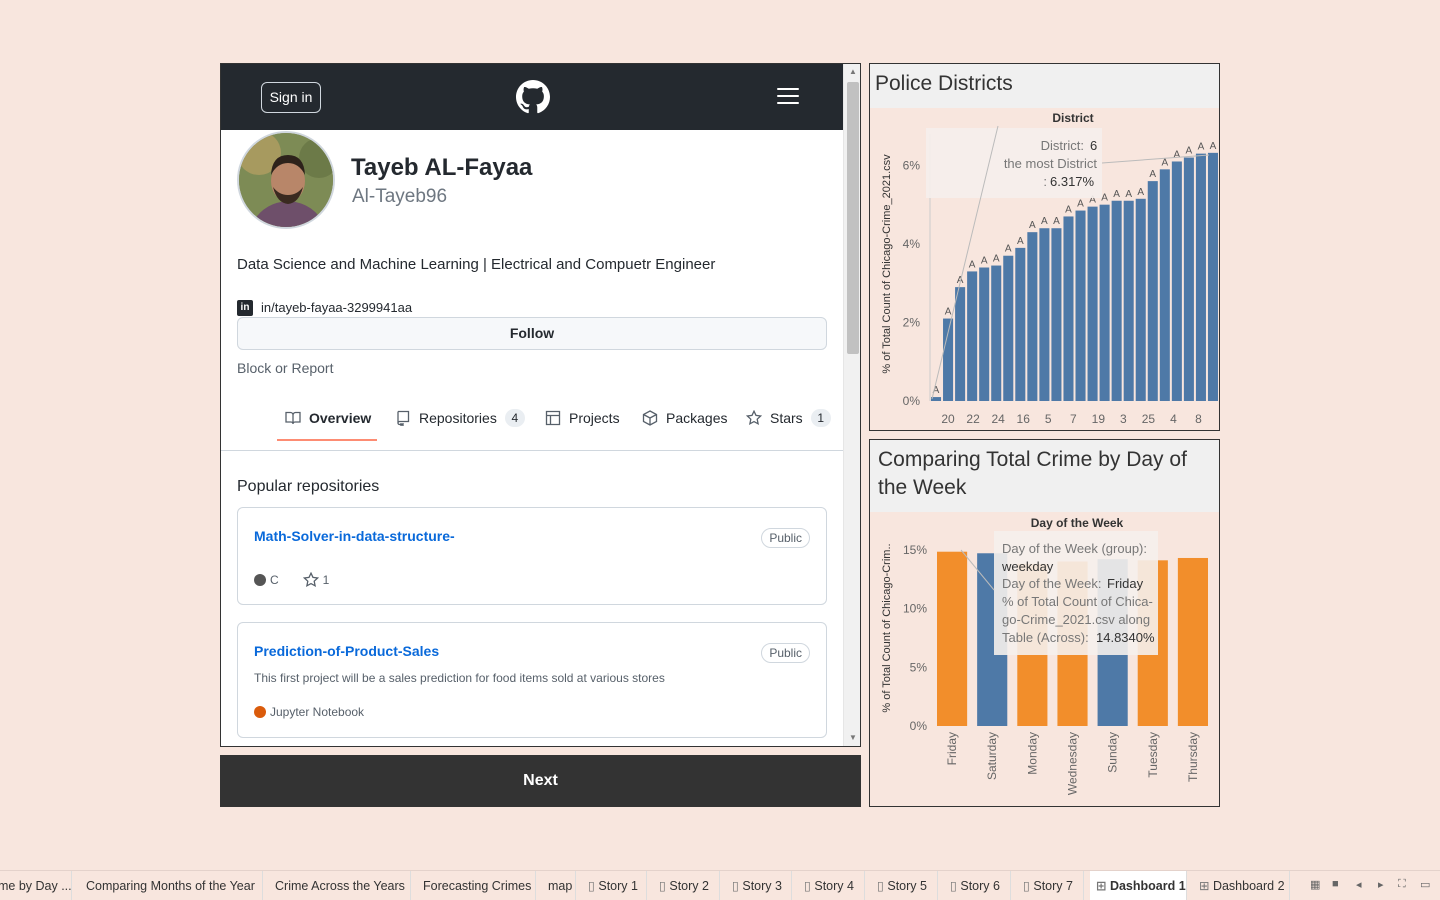  I want to click on tab-projects: Projects, so click(582, 418).